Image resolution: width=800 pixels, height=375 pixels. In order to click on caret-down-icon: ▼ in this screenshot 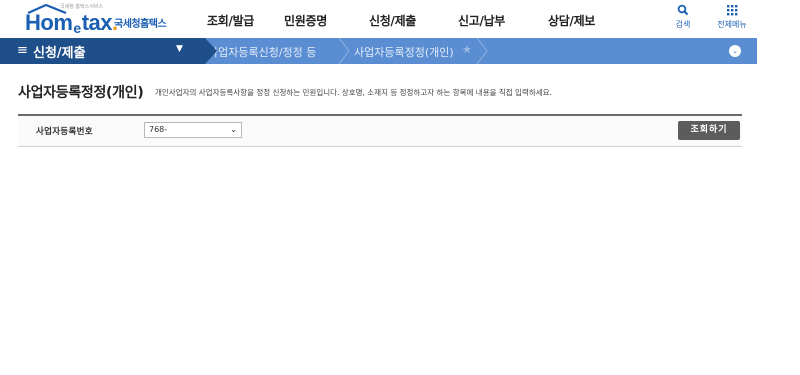, I will do `click(179, 49)`.